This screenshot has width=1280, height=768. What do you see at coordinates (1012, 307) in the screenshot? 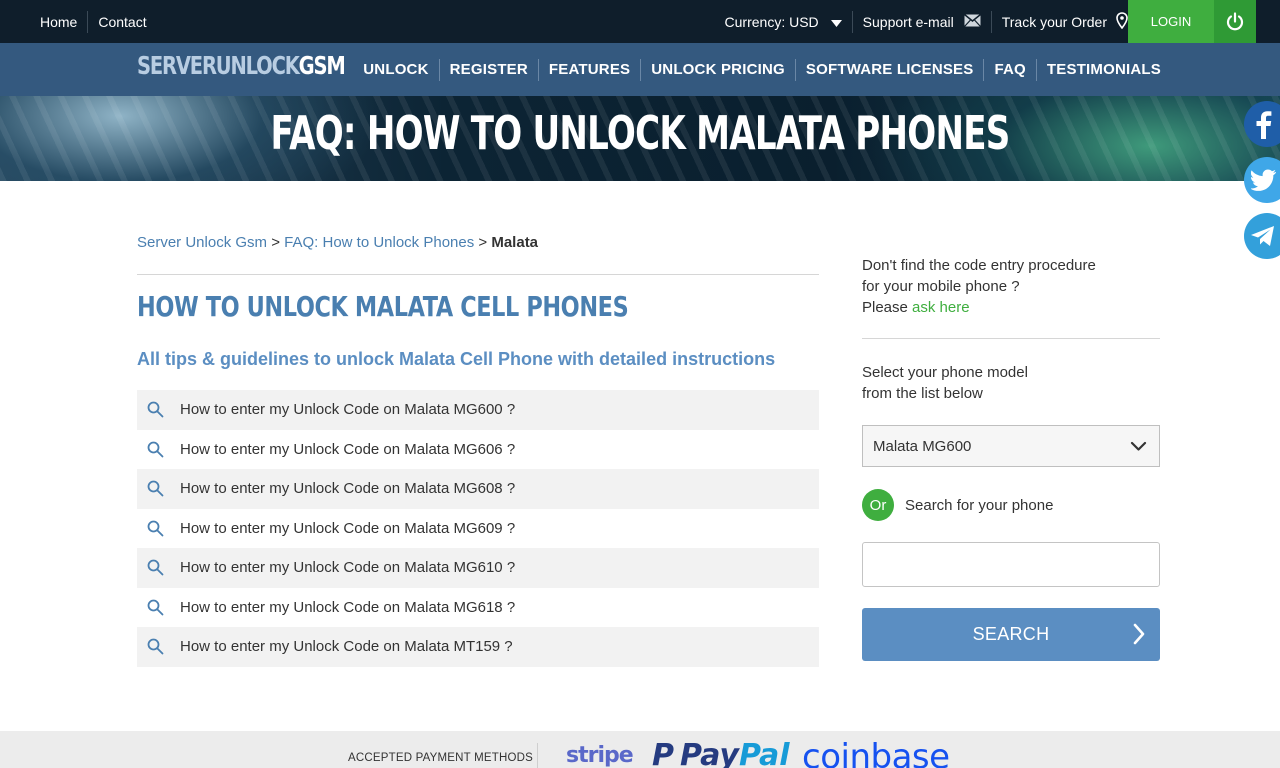
I see `help-line: Please ask here` at bounding box center [1012, 307].